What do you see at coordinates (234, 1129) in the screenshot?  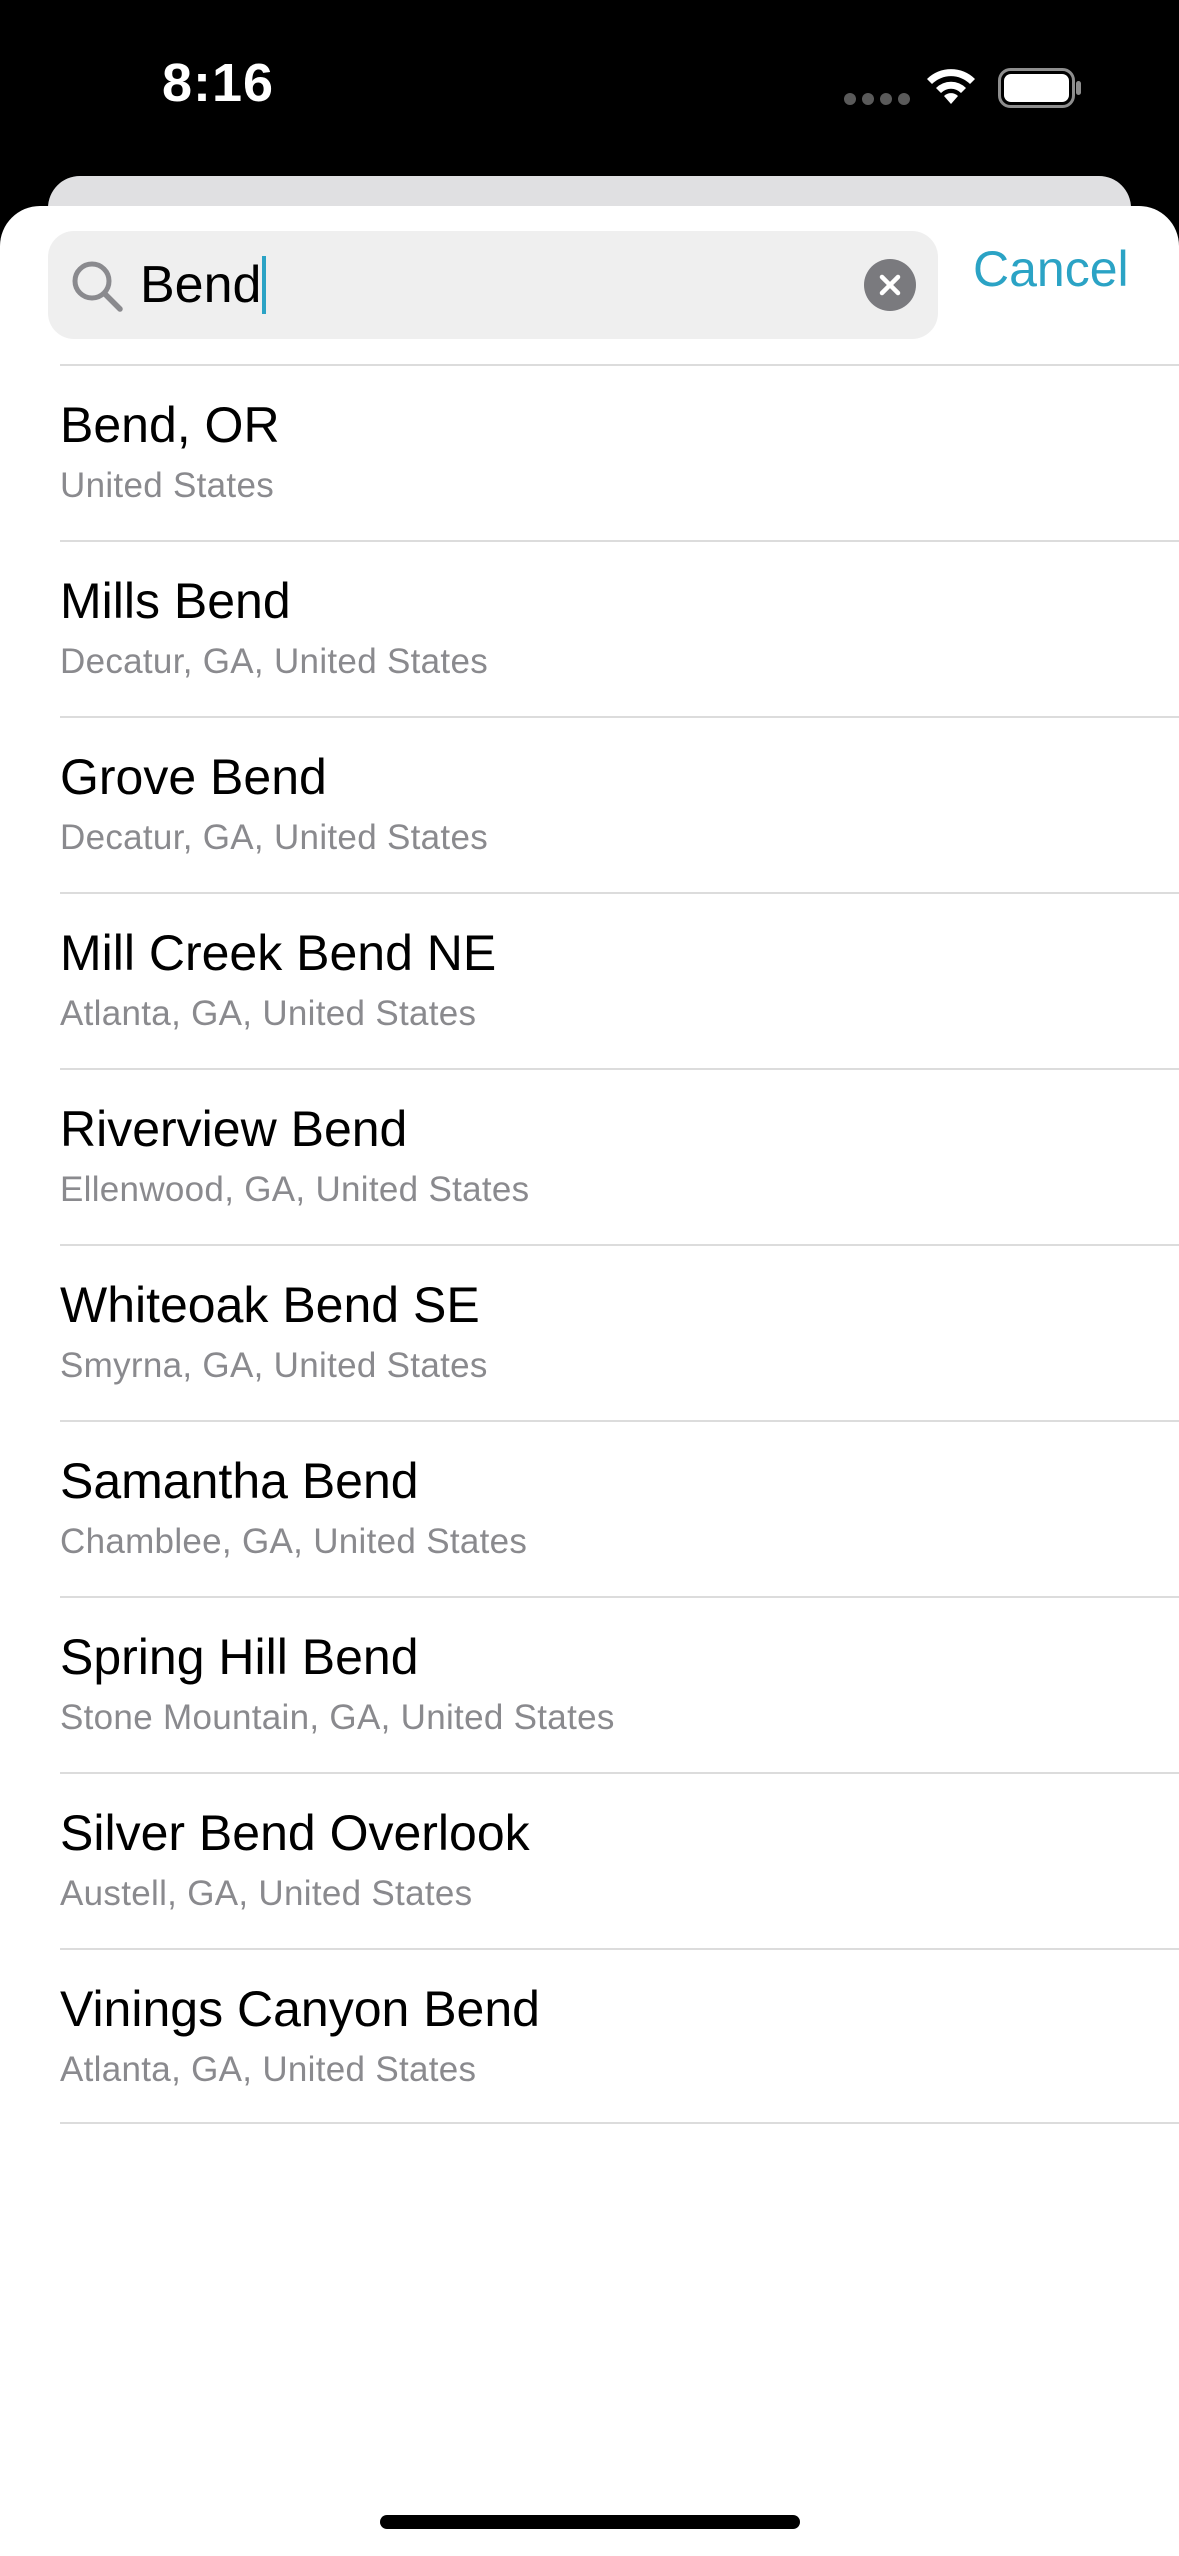 I see `result-title: Riverview Bend` at bounding box center [234, 1129].